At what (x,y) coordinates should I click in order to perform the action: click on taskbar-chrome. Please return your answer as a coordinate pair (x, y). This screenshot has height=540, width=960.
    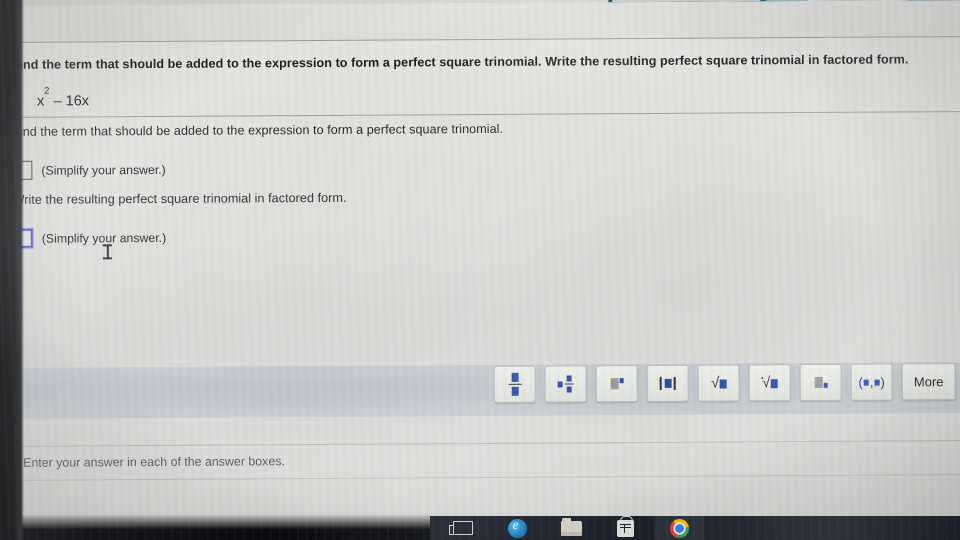
    Looking at the image, I should click on (679, 528).